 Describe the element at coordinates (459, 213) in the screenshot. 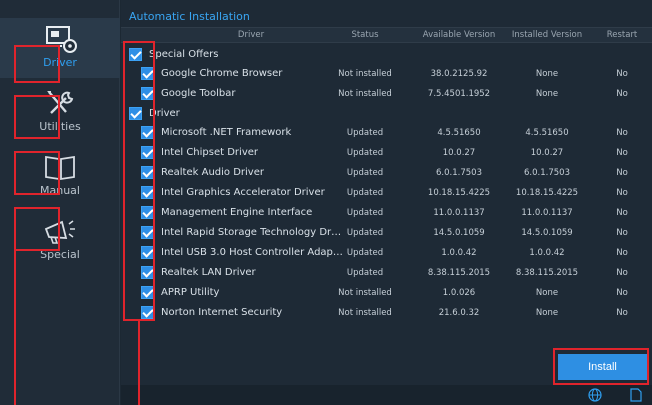

I see `available-version-cell: 11.0.0.1137` at that location.